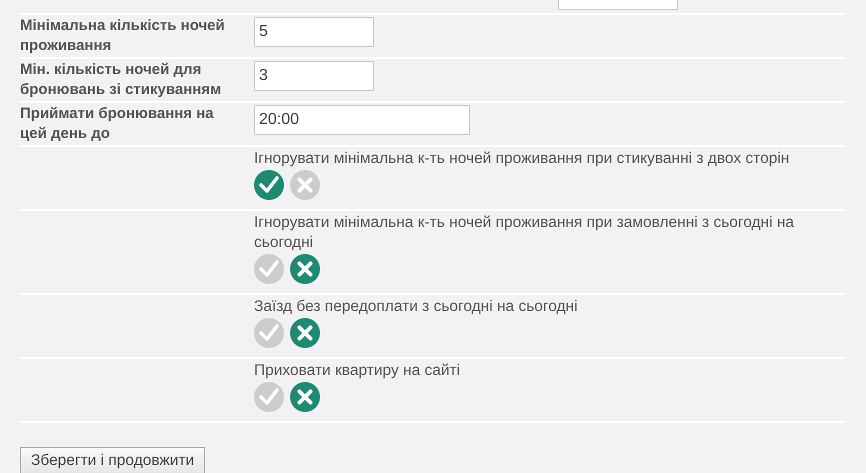  Describe the element at coordinates (522, 159) in the screenshot. I see `option-label: Ігнорувати мінімальна к-ть ночей проживання при стикуванні з двох сторін` at that location.